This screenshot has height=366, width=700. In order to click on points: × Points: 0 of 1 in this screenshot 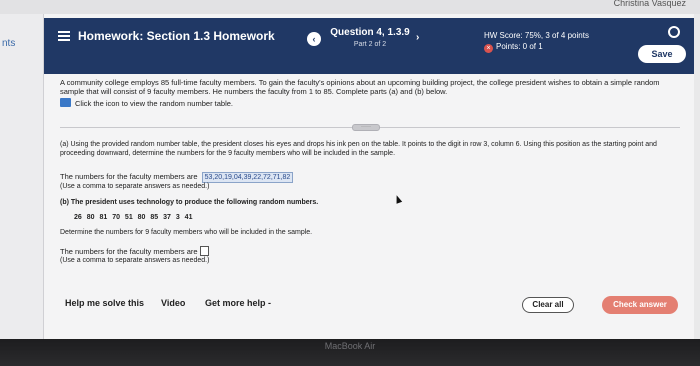, I will do `click(513, 47)`.